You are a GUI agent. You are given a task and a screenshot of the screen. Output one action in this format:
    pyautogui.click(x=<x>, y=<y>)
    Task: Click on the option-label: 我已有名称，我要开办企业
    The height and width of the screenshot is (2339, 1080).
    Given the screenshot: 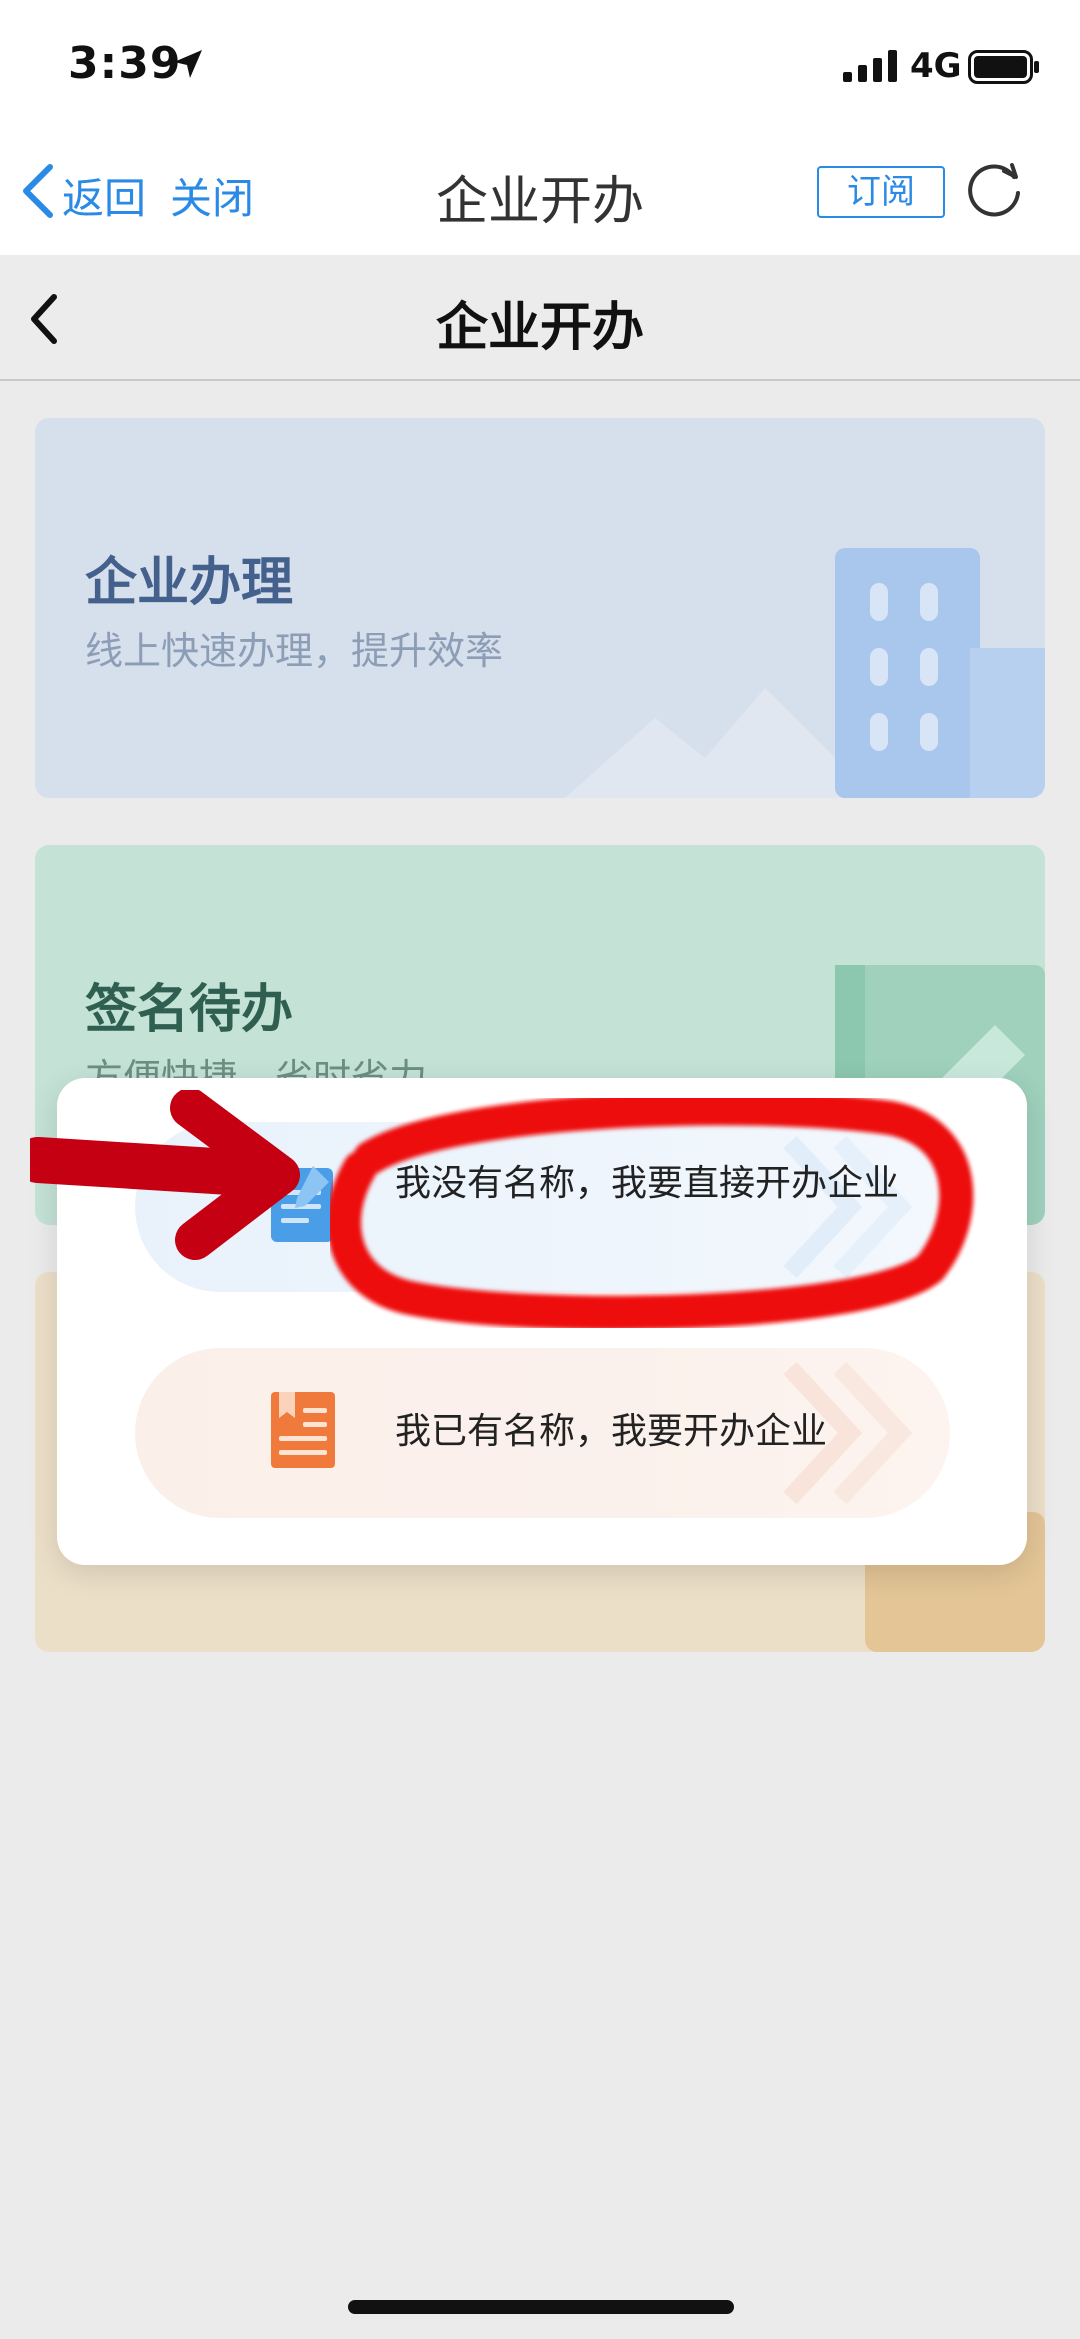 What is the action you would take?
    pyautogui.click(x=611, y=1431)
    